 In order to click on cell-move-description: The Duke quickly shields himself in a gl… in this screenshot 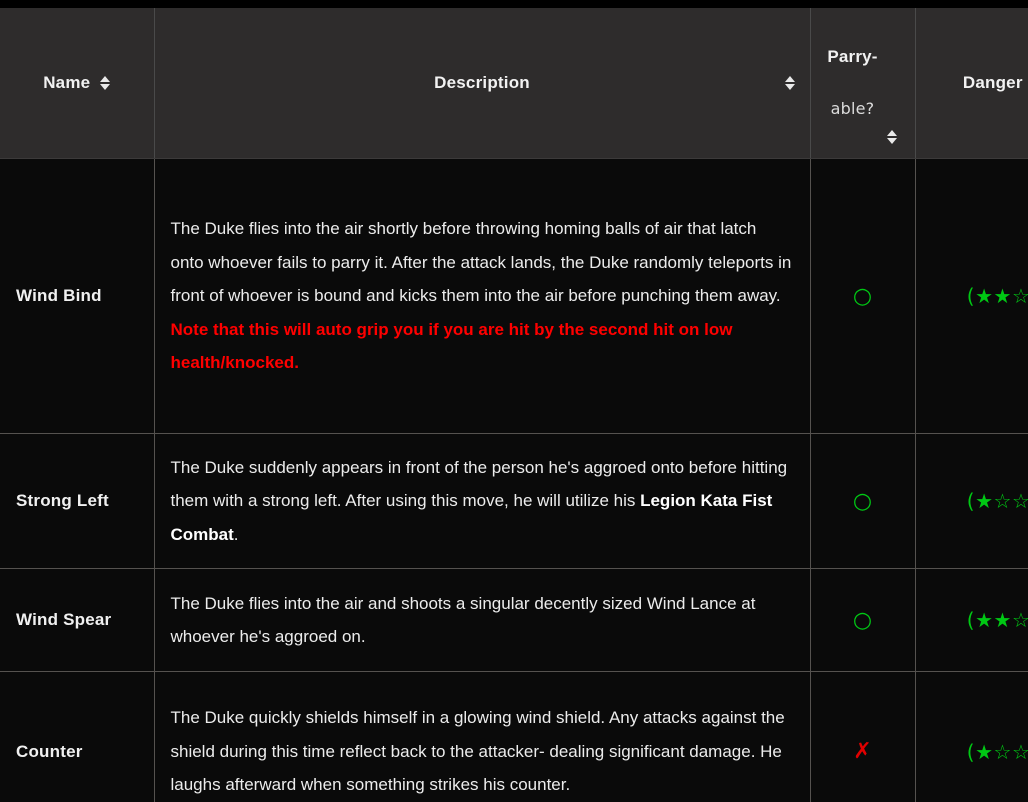, I will do `click(482, 736)`.